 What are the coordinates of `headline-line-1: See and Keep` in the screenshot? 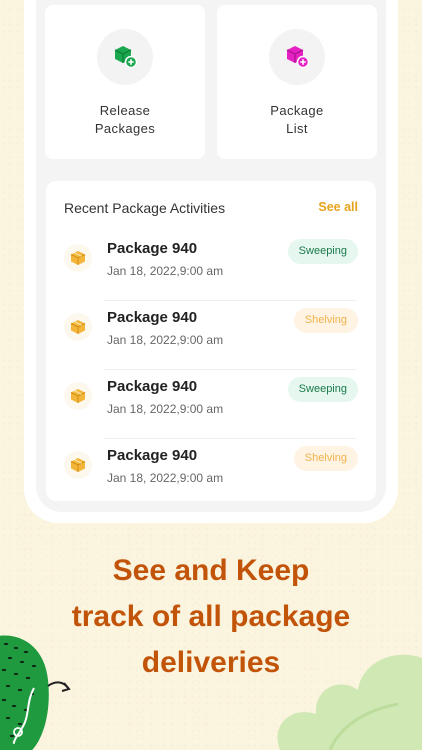 It's located at (211, 570).